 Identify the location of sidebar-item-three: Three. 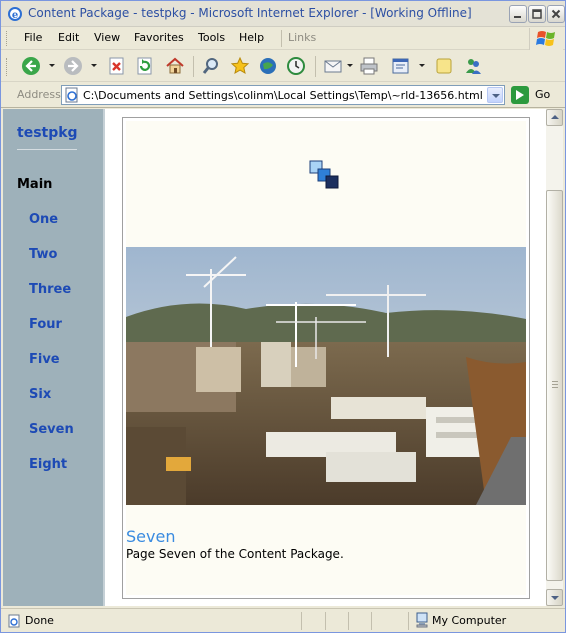
(50, 289).